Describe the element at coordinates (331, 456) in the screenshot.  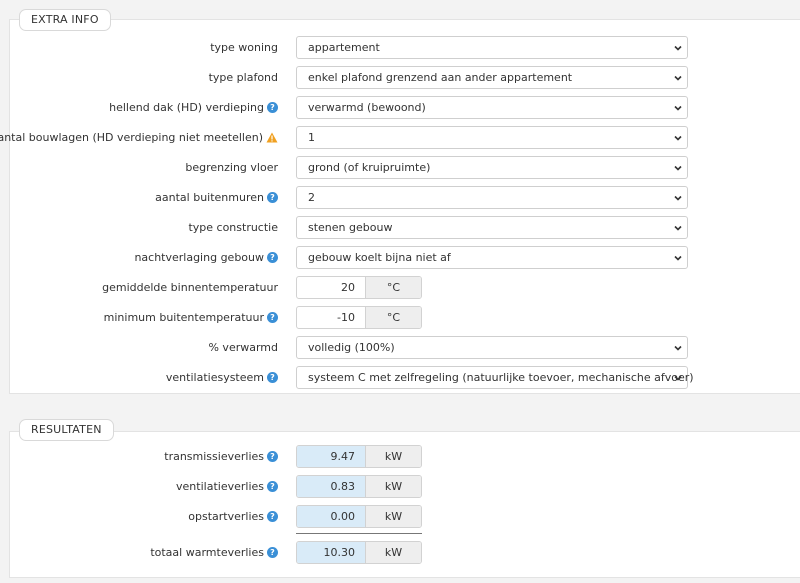
I see `result-value: 9.47` at that location.